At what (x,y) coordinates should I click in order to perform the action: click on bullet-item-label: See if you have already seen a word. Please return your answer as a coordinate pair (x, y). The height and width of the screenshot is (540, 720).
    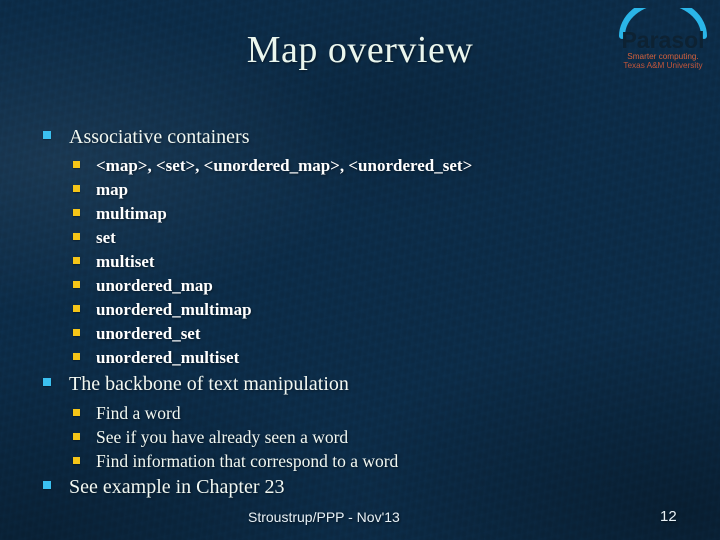
    Looking at the image, I should click on (222, 437).